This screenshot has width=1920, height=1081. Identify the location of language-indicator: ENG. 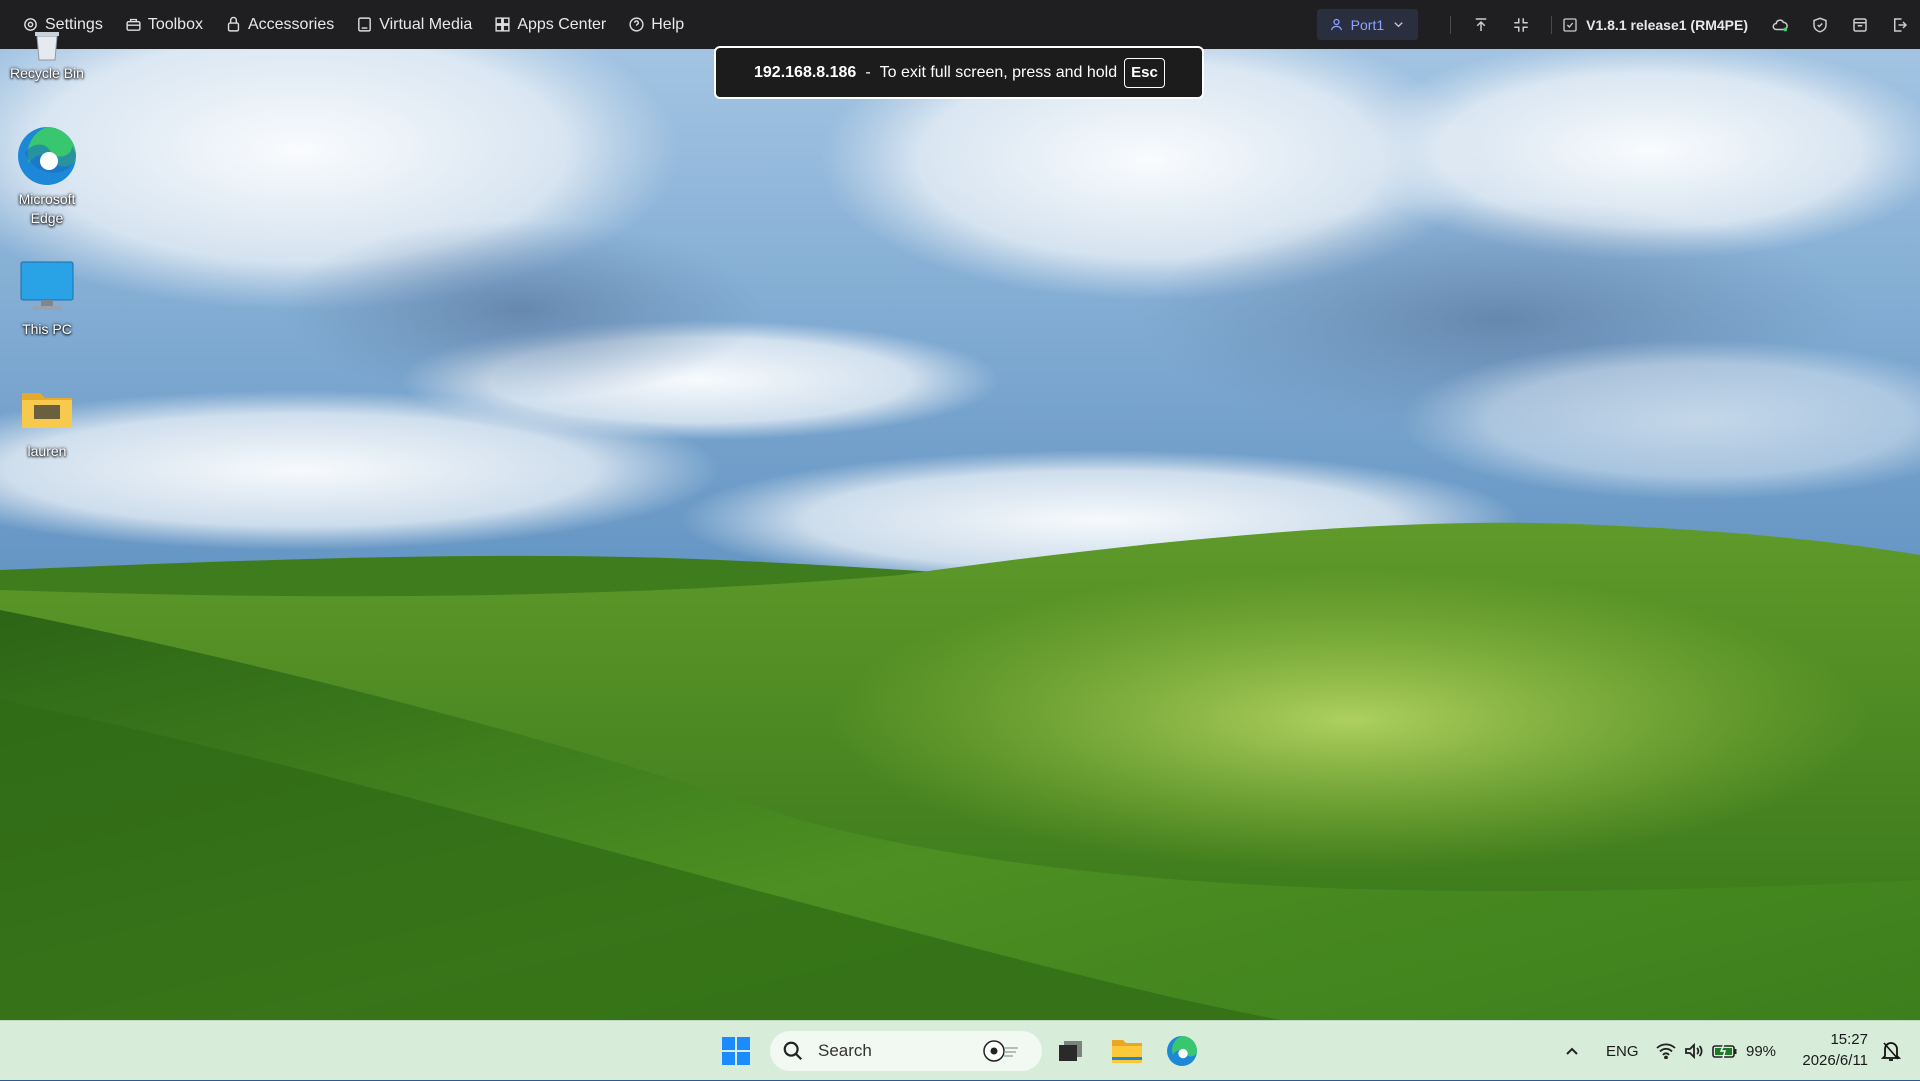
(1622, 1051).